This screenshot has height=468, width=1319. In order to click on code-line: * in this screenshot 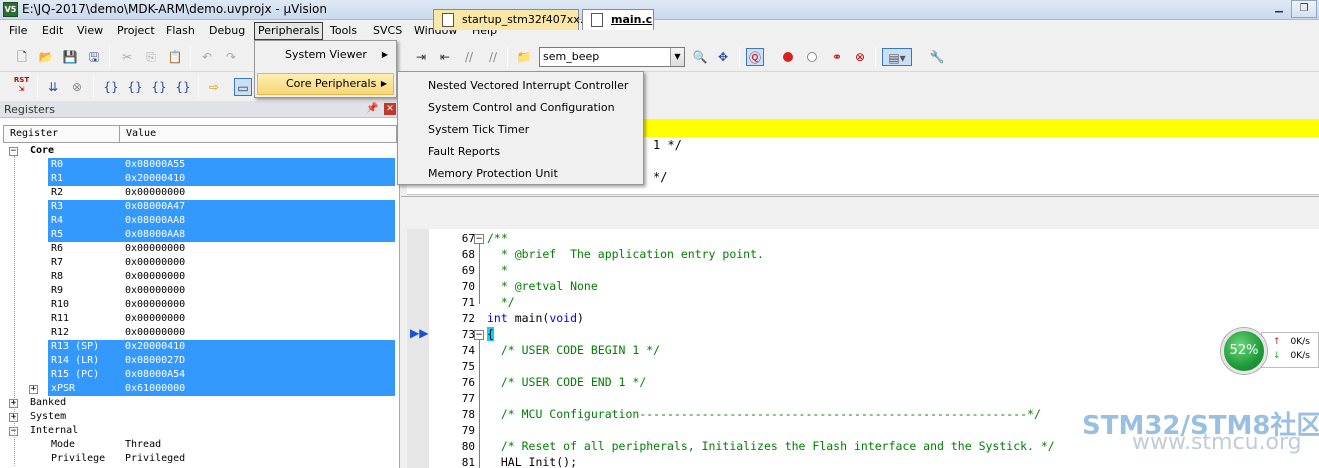, I will do `click(497, 270)`.